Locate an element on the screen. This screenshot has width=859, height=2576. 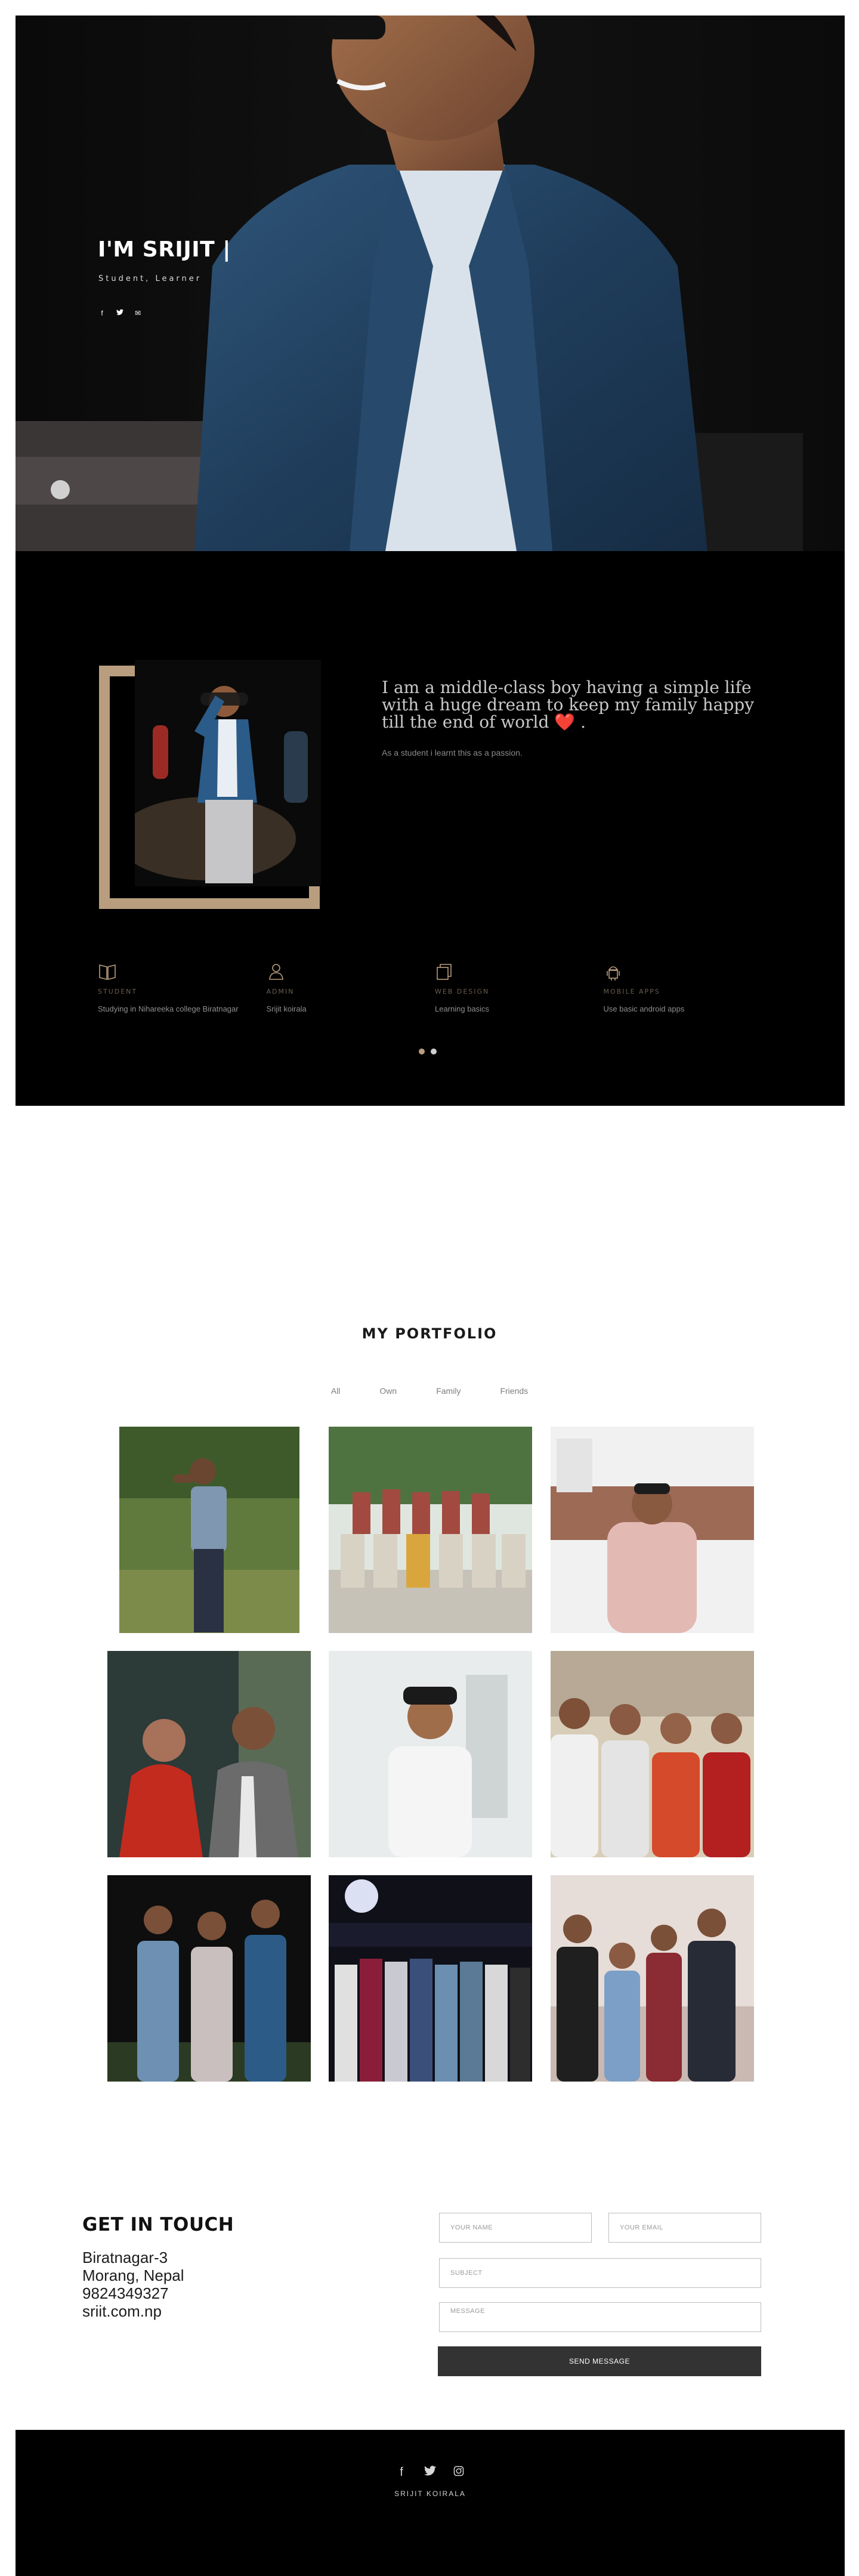
name-field is located at coordinates (515, 2228).